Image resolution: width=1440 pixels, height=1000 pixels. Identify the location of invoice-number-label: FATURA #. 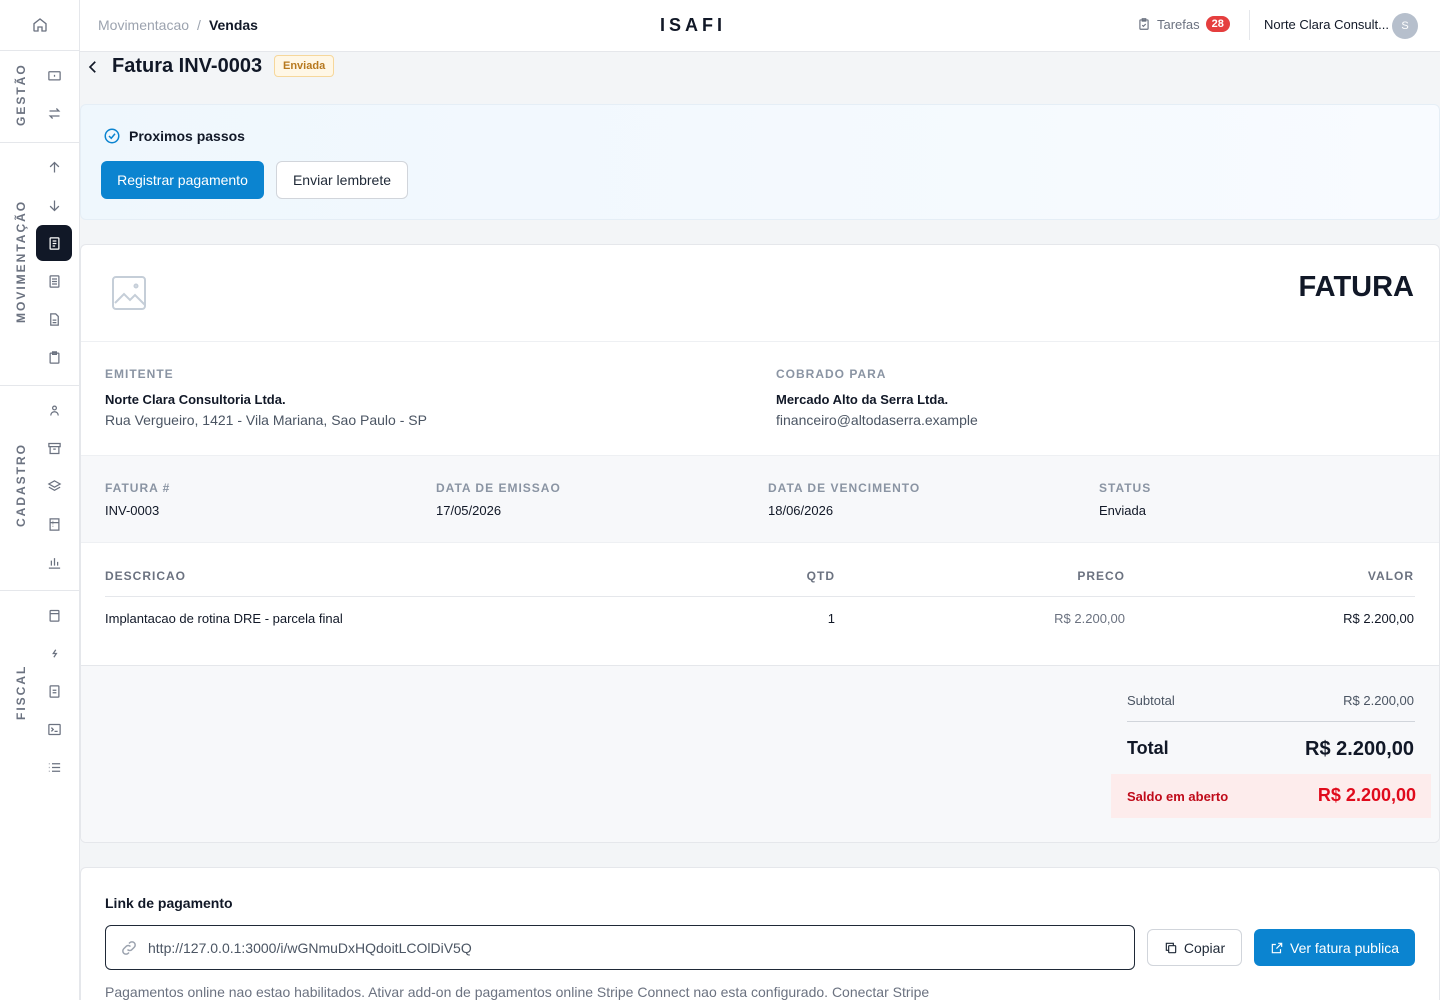
(138, 488).